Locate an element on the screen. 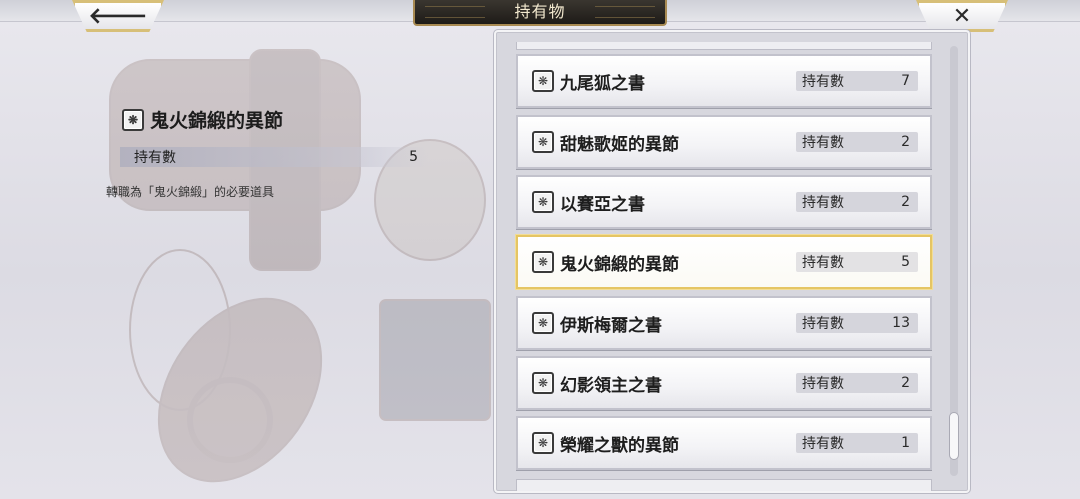  scrollbar-thumb is located at coordinates (954, 436).